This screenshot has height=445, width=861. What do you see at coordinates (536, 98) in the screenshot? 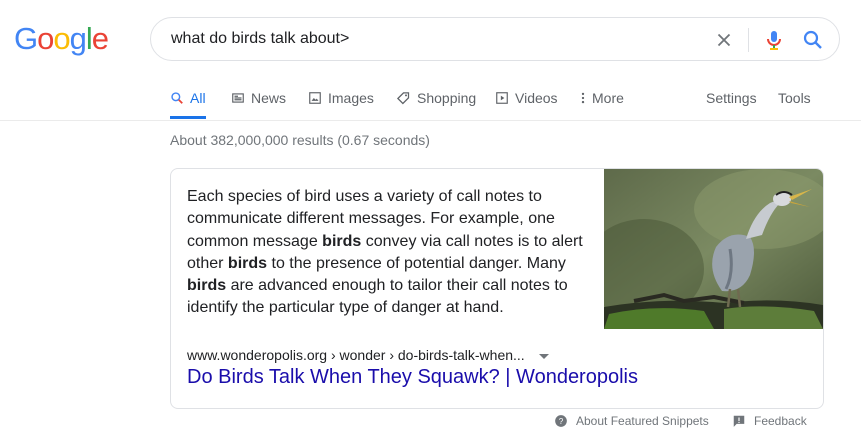
I see `tab-label: Videos` at bounding box center [536, 98].